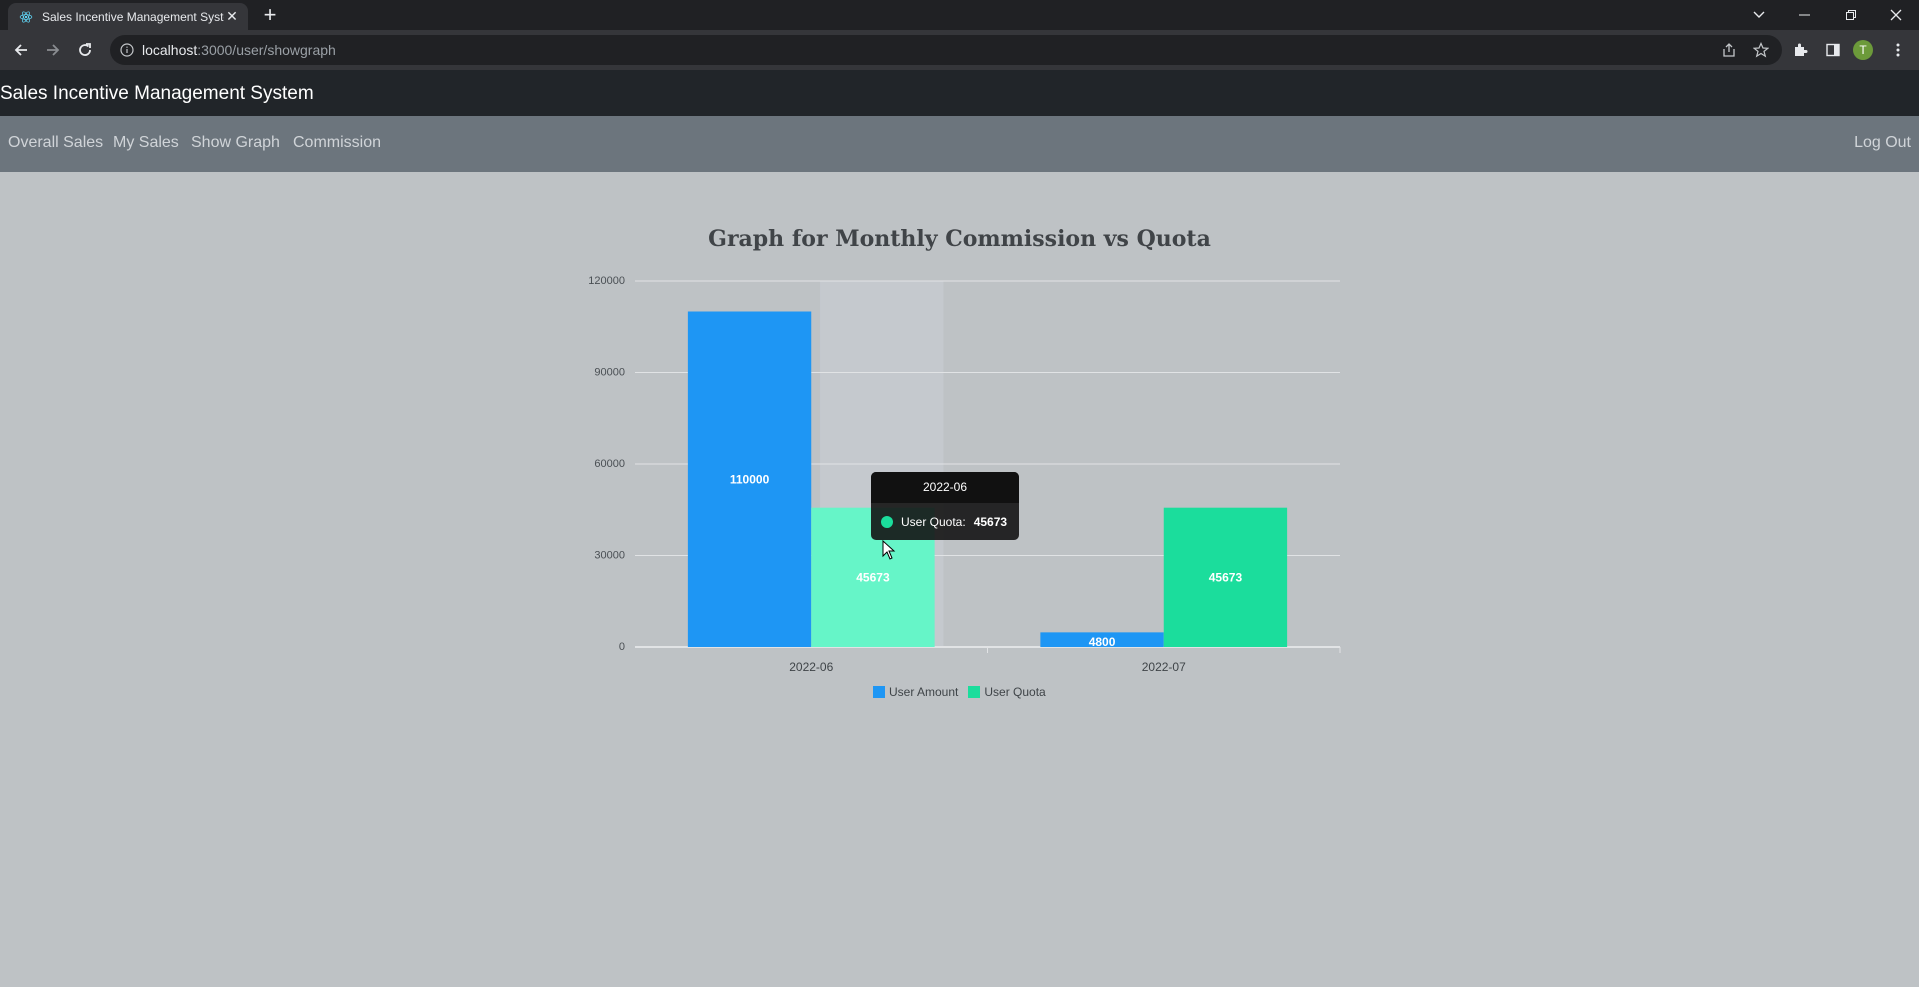 Image resolution: width=1919 pixels, height=987 pixels. Describe the element at coordinates (964, 692) in the screenshot. I see `chart-legend: User Amount User Quota` at that location.